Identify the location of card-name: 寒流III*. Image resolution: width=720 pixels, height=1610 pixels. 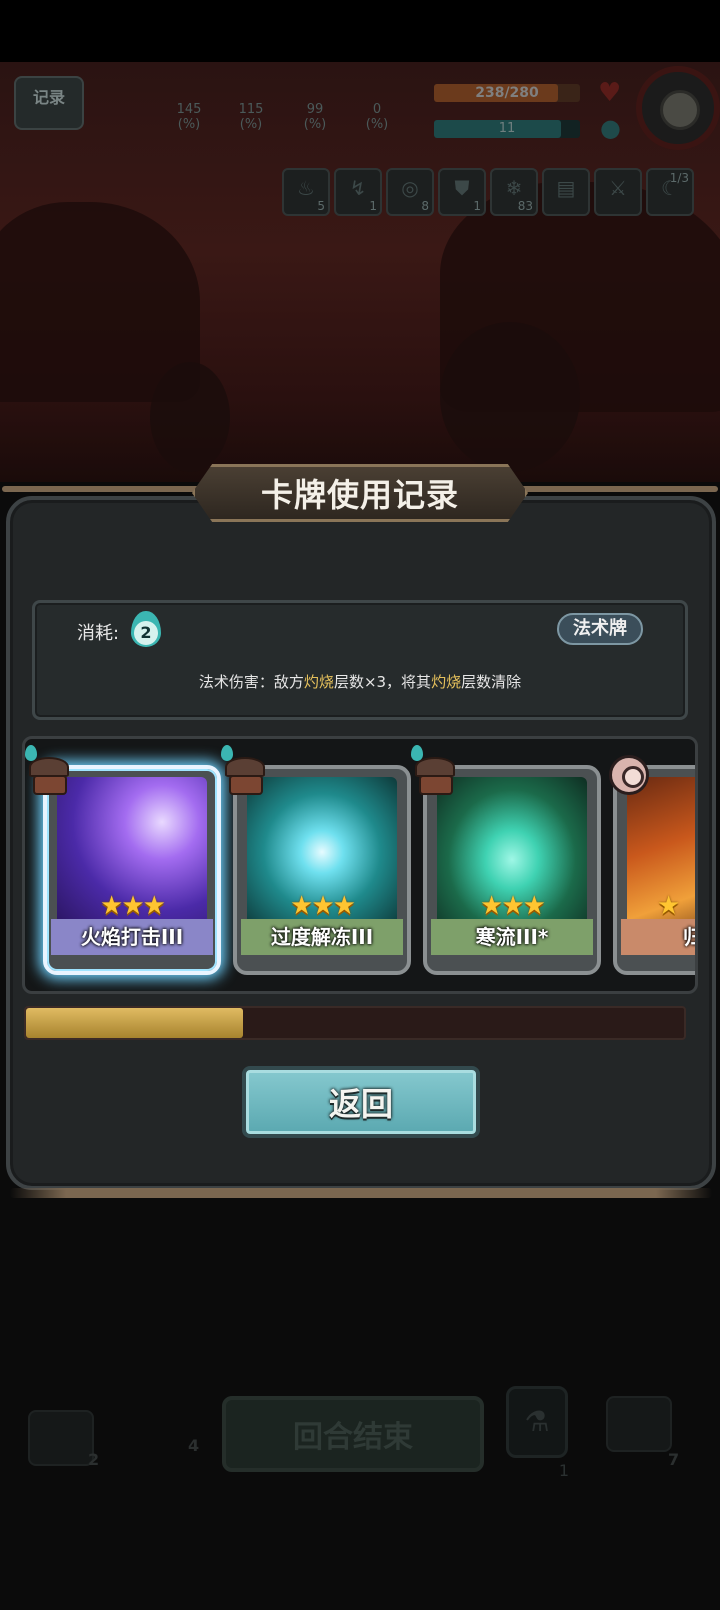
(512, 937).